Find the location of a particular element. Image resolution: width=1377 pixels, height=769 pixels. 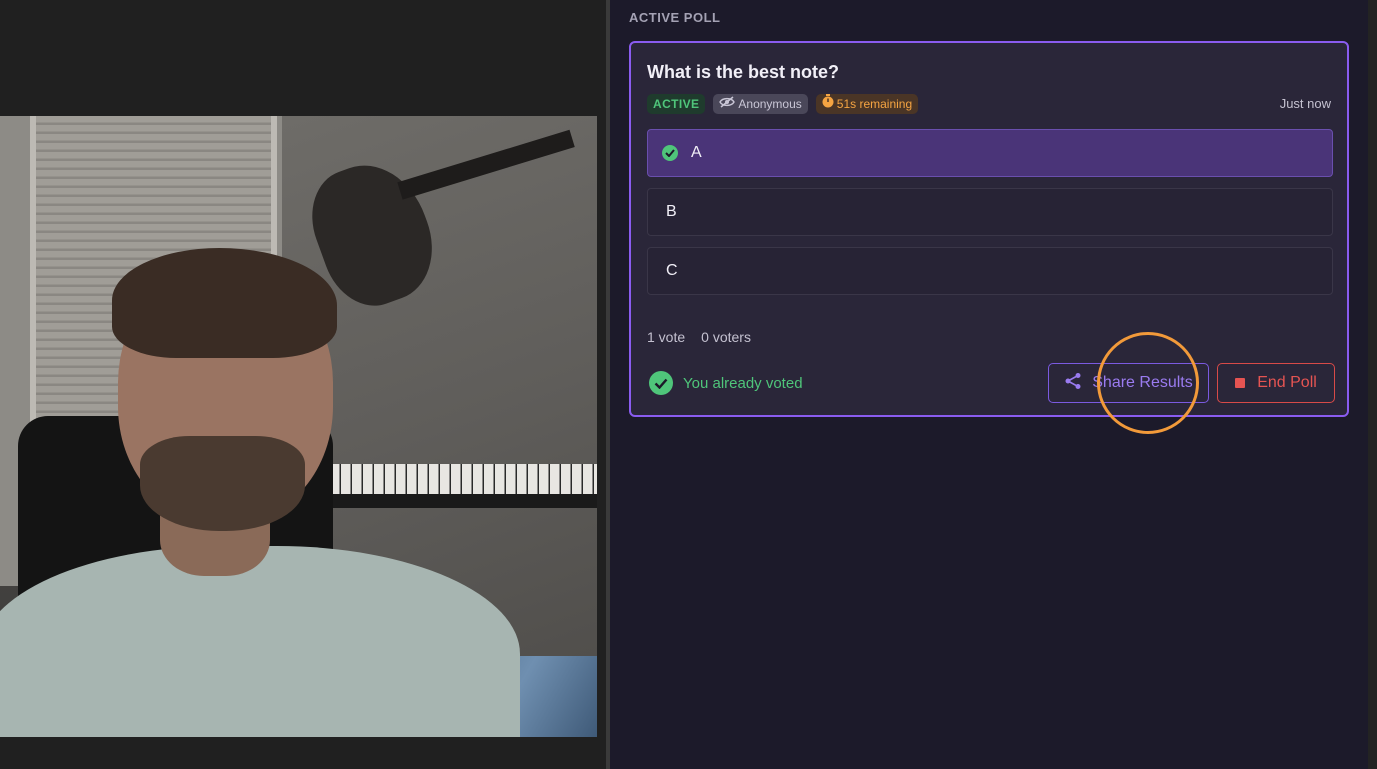

share-results-button: Share Results is located at coordinates (1128, 383).